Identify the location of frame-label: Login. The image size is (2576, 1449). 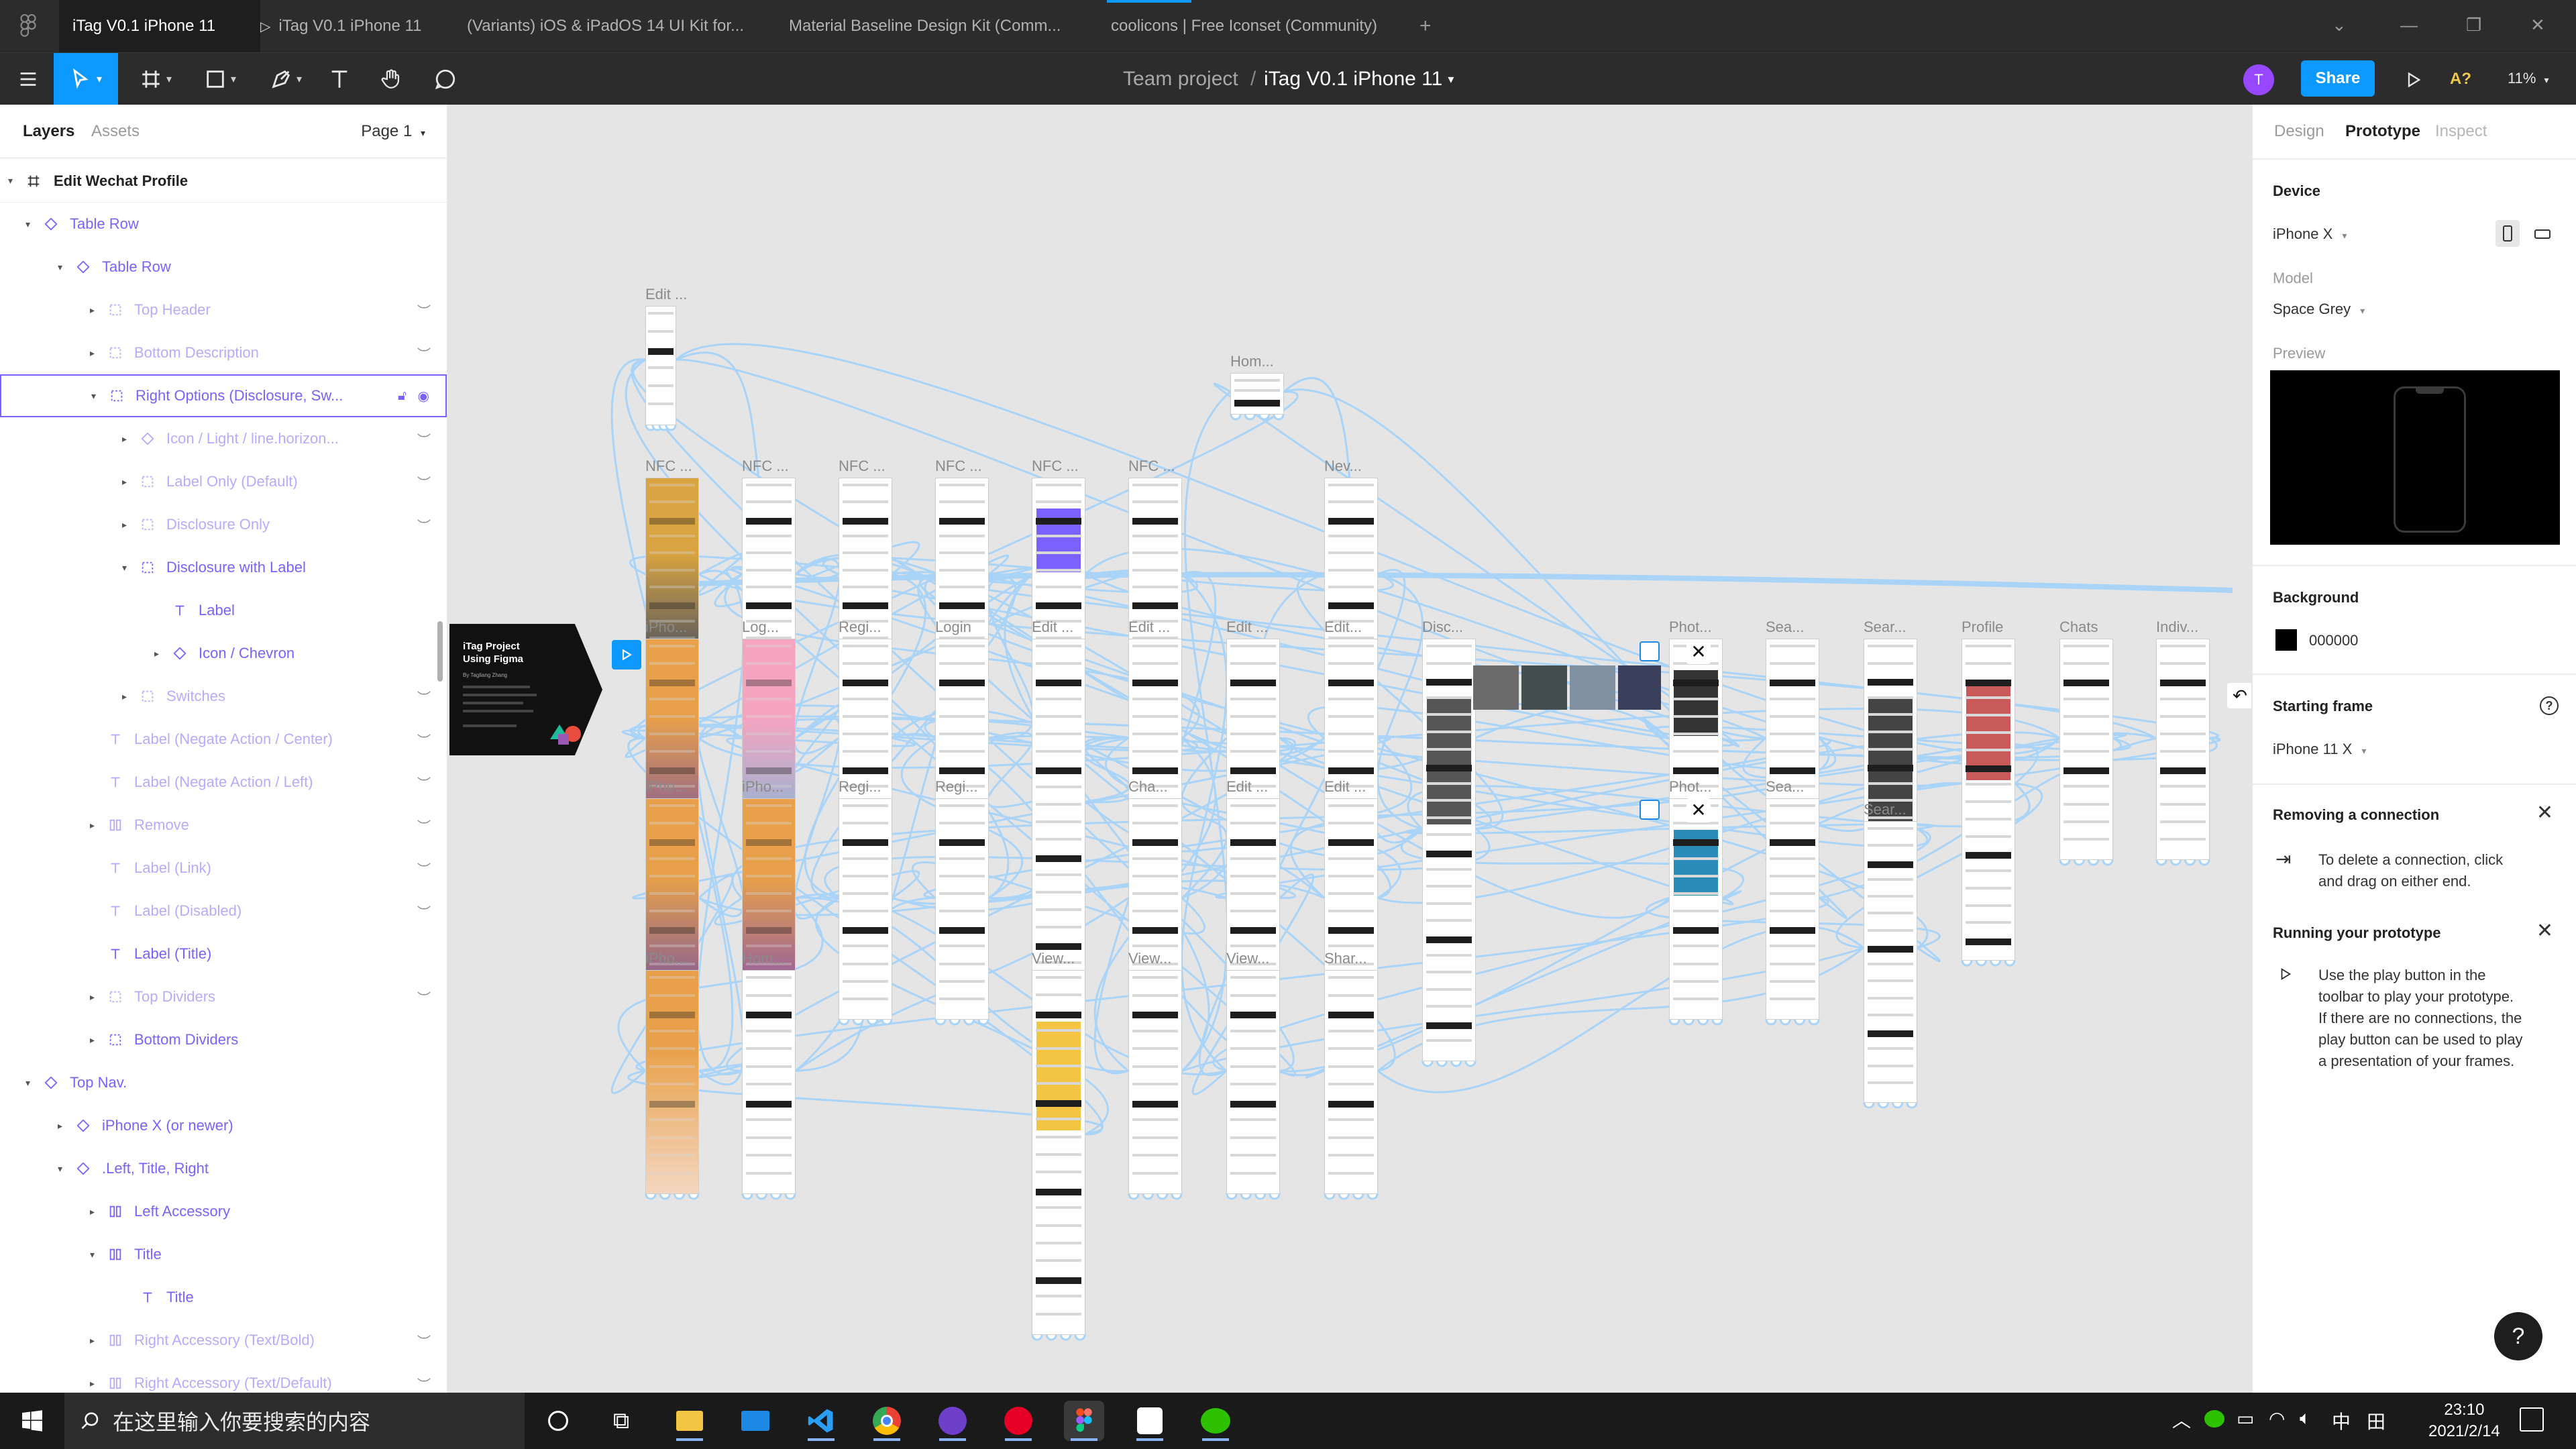
(953, 627).